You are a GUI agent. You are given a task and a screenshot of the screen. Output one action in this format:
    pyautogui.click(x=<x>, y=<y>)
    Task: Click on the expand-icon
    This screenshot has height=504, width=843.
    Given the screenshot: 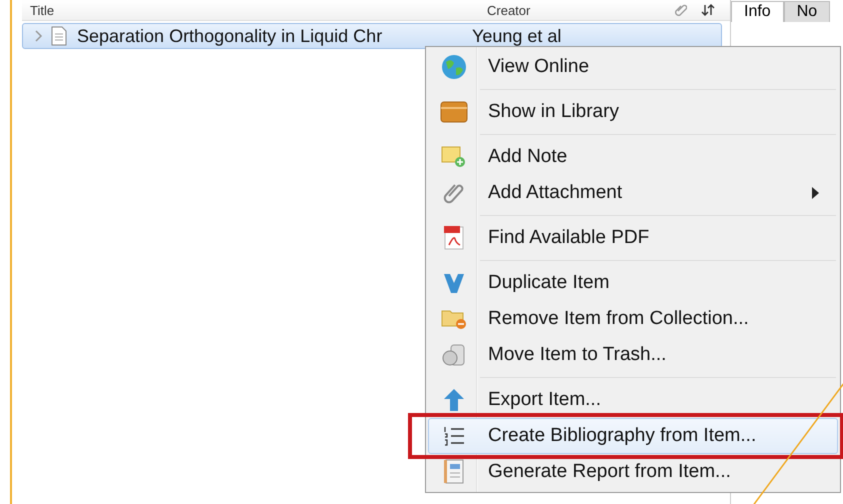 What is the action you would take?
    pyautogui.click(x=38, y=36)
    